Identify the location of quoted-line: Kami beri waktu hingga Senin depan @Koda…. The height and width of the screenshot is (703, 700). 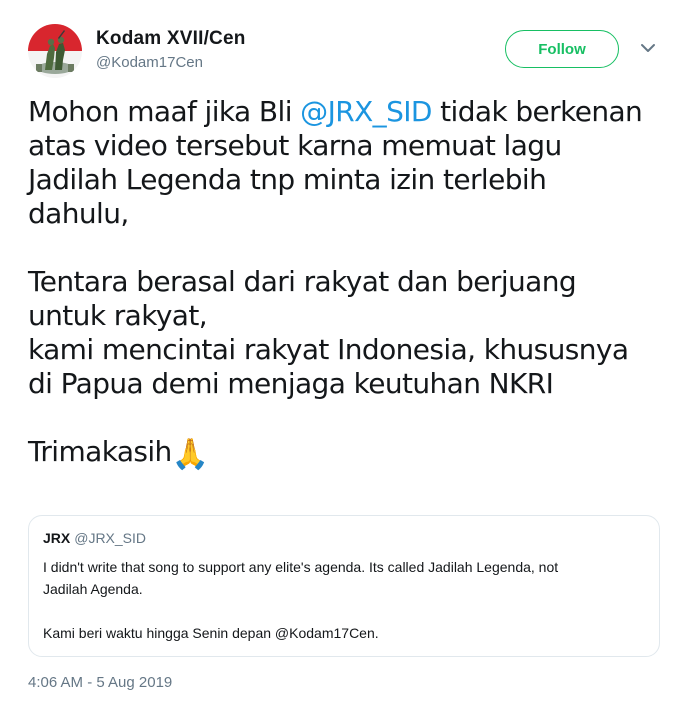
(211, 633).